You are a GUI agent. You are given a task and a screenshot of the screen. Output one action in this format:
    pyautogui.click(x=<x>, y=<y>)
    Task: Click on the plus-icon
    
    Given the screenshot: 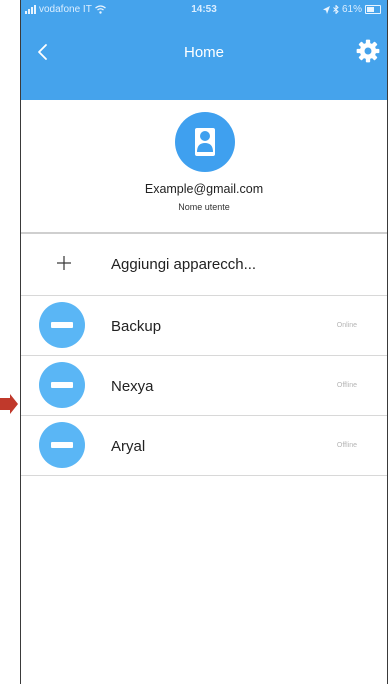 What is the action you would take?
    pyautogui.click(x=64, y=263)
    